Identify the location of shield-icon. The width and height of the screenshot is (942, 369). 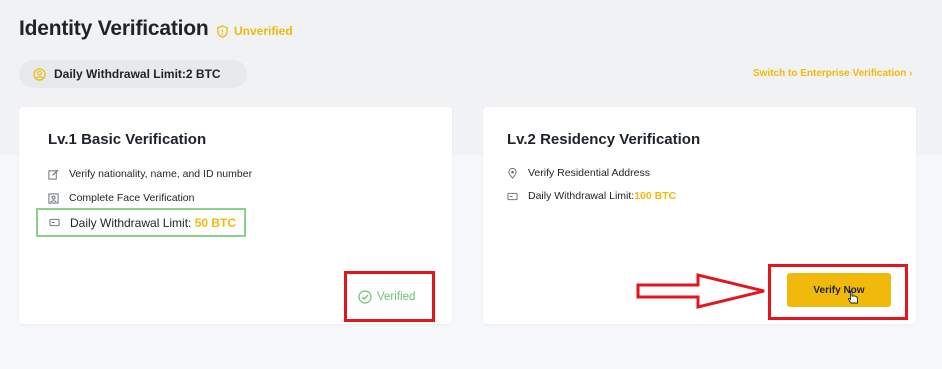
(222, 31).